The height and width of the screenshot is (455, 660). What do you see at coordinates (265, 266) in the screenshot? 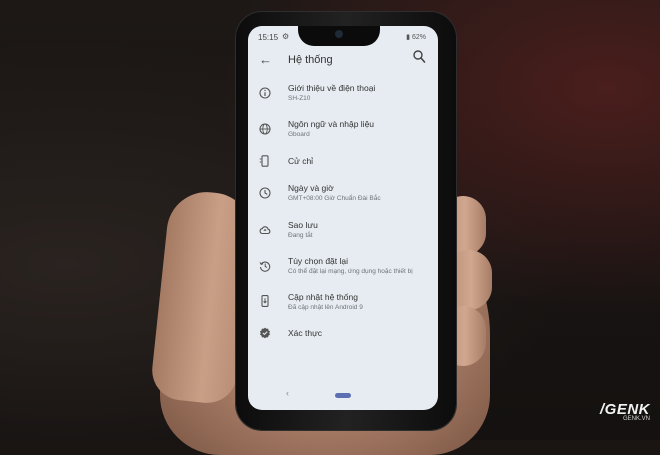
I see `history-icon` at bounding box center [265, 266].